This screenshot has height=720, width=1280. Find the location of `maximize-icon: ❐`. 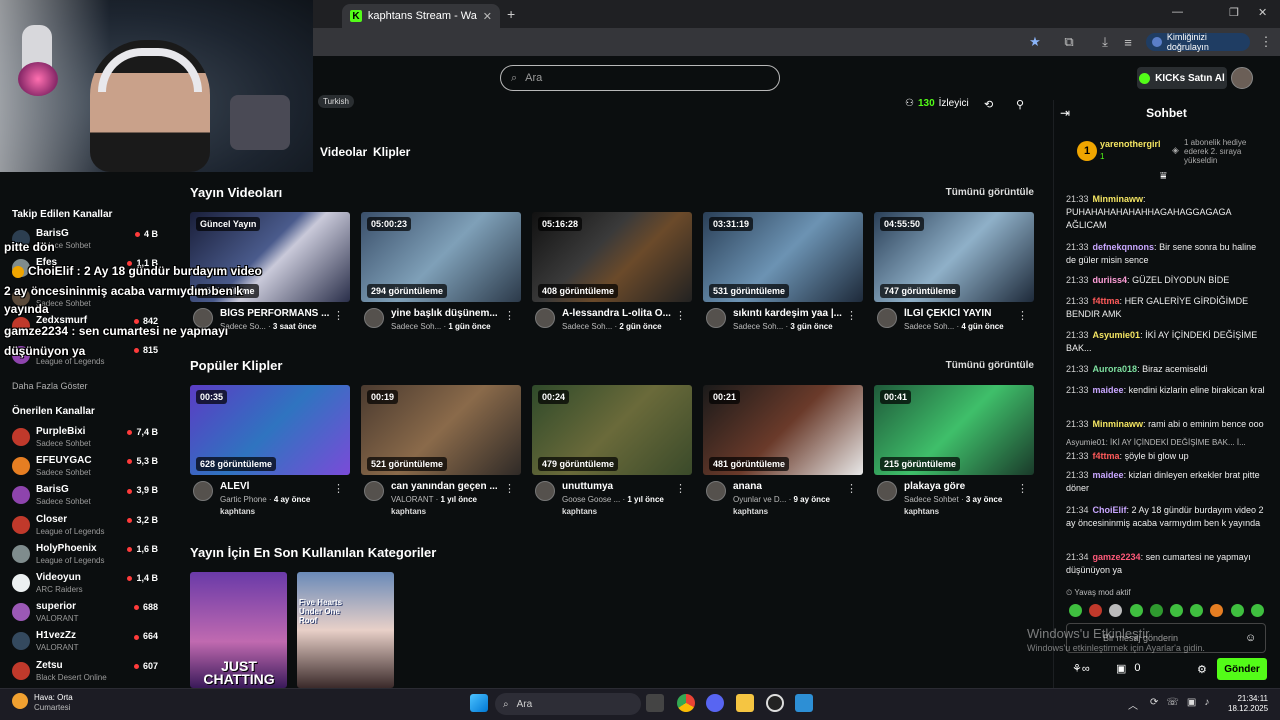

maximize-icon: ❐ is located at coordinates (1234, 12).